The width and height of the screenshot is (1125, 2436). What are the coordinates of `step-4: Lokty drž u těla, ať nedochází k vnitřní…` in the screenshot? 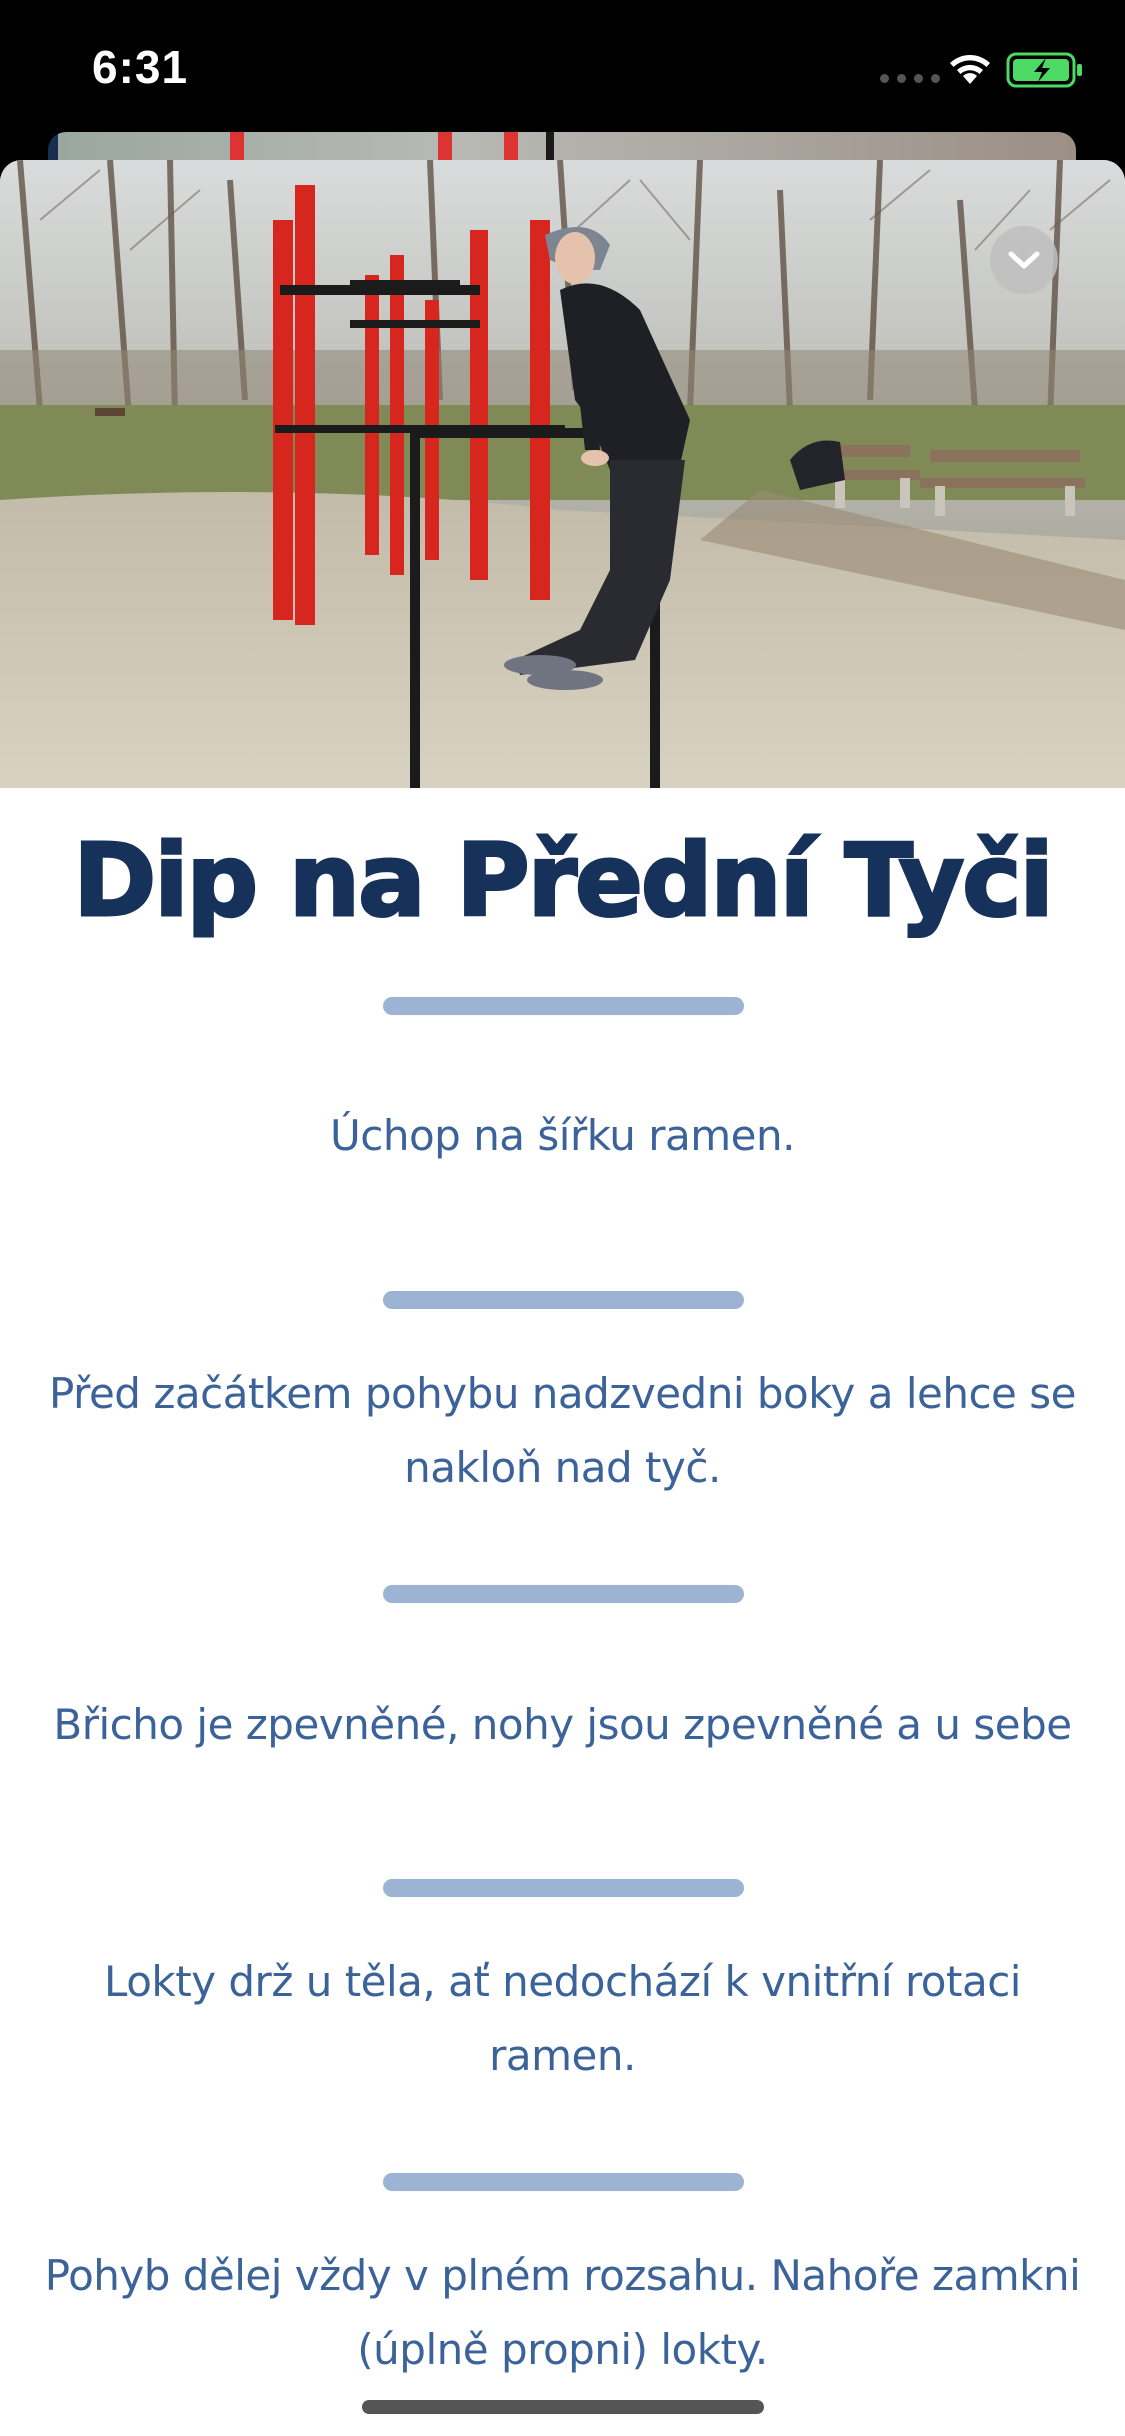 It's located at (562, 2018).